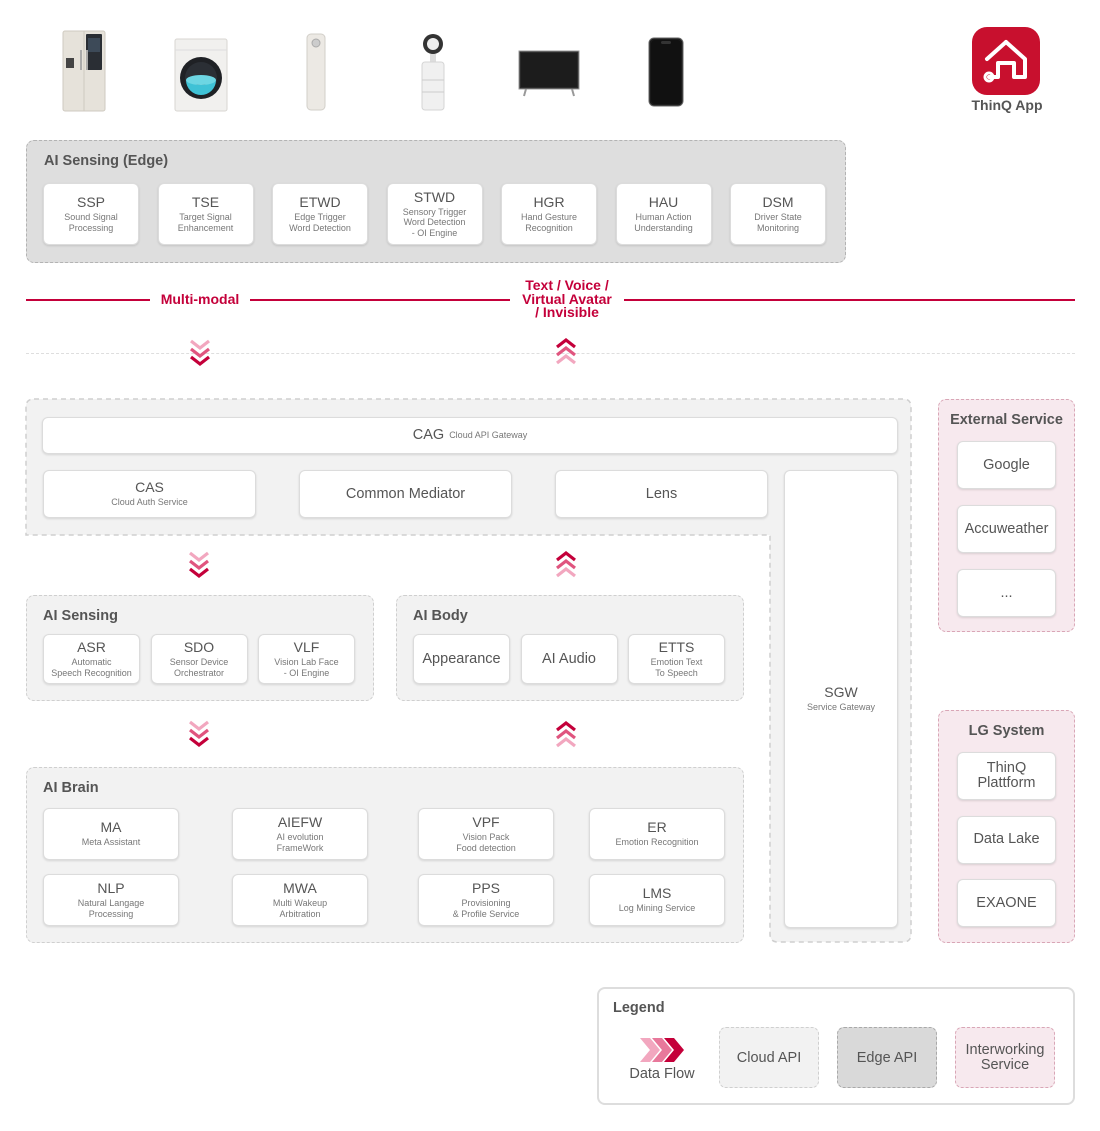  What do you see at coordinates (486, 908) in the screenshot?
I see `brain-module-pps-desc: Provisioning & Profile Service` at bounding box center [486, 908].